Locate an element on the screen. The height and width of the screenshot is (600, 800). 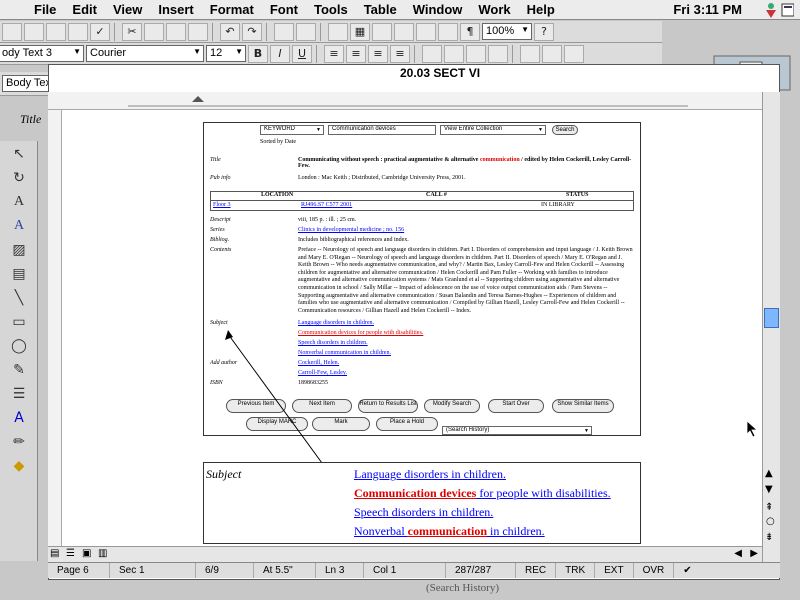
spelling-status-icon: ✔ is located at coordinates (687, 570).